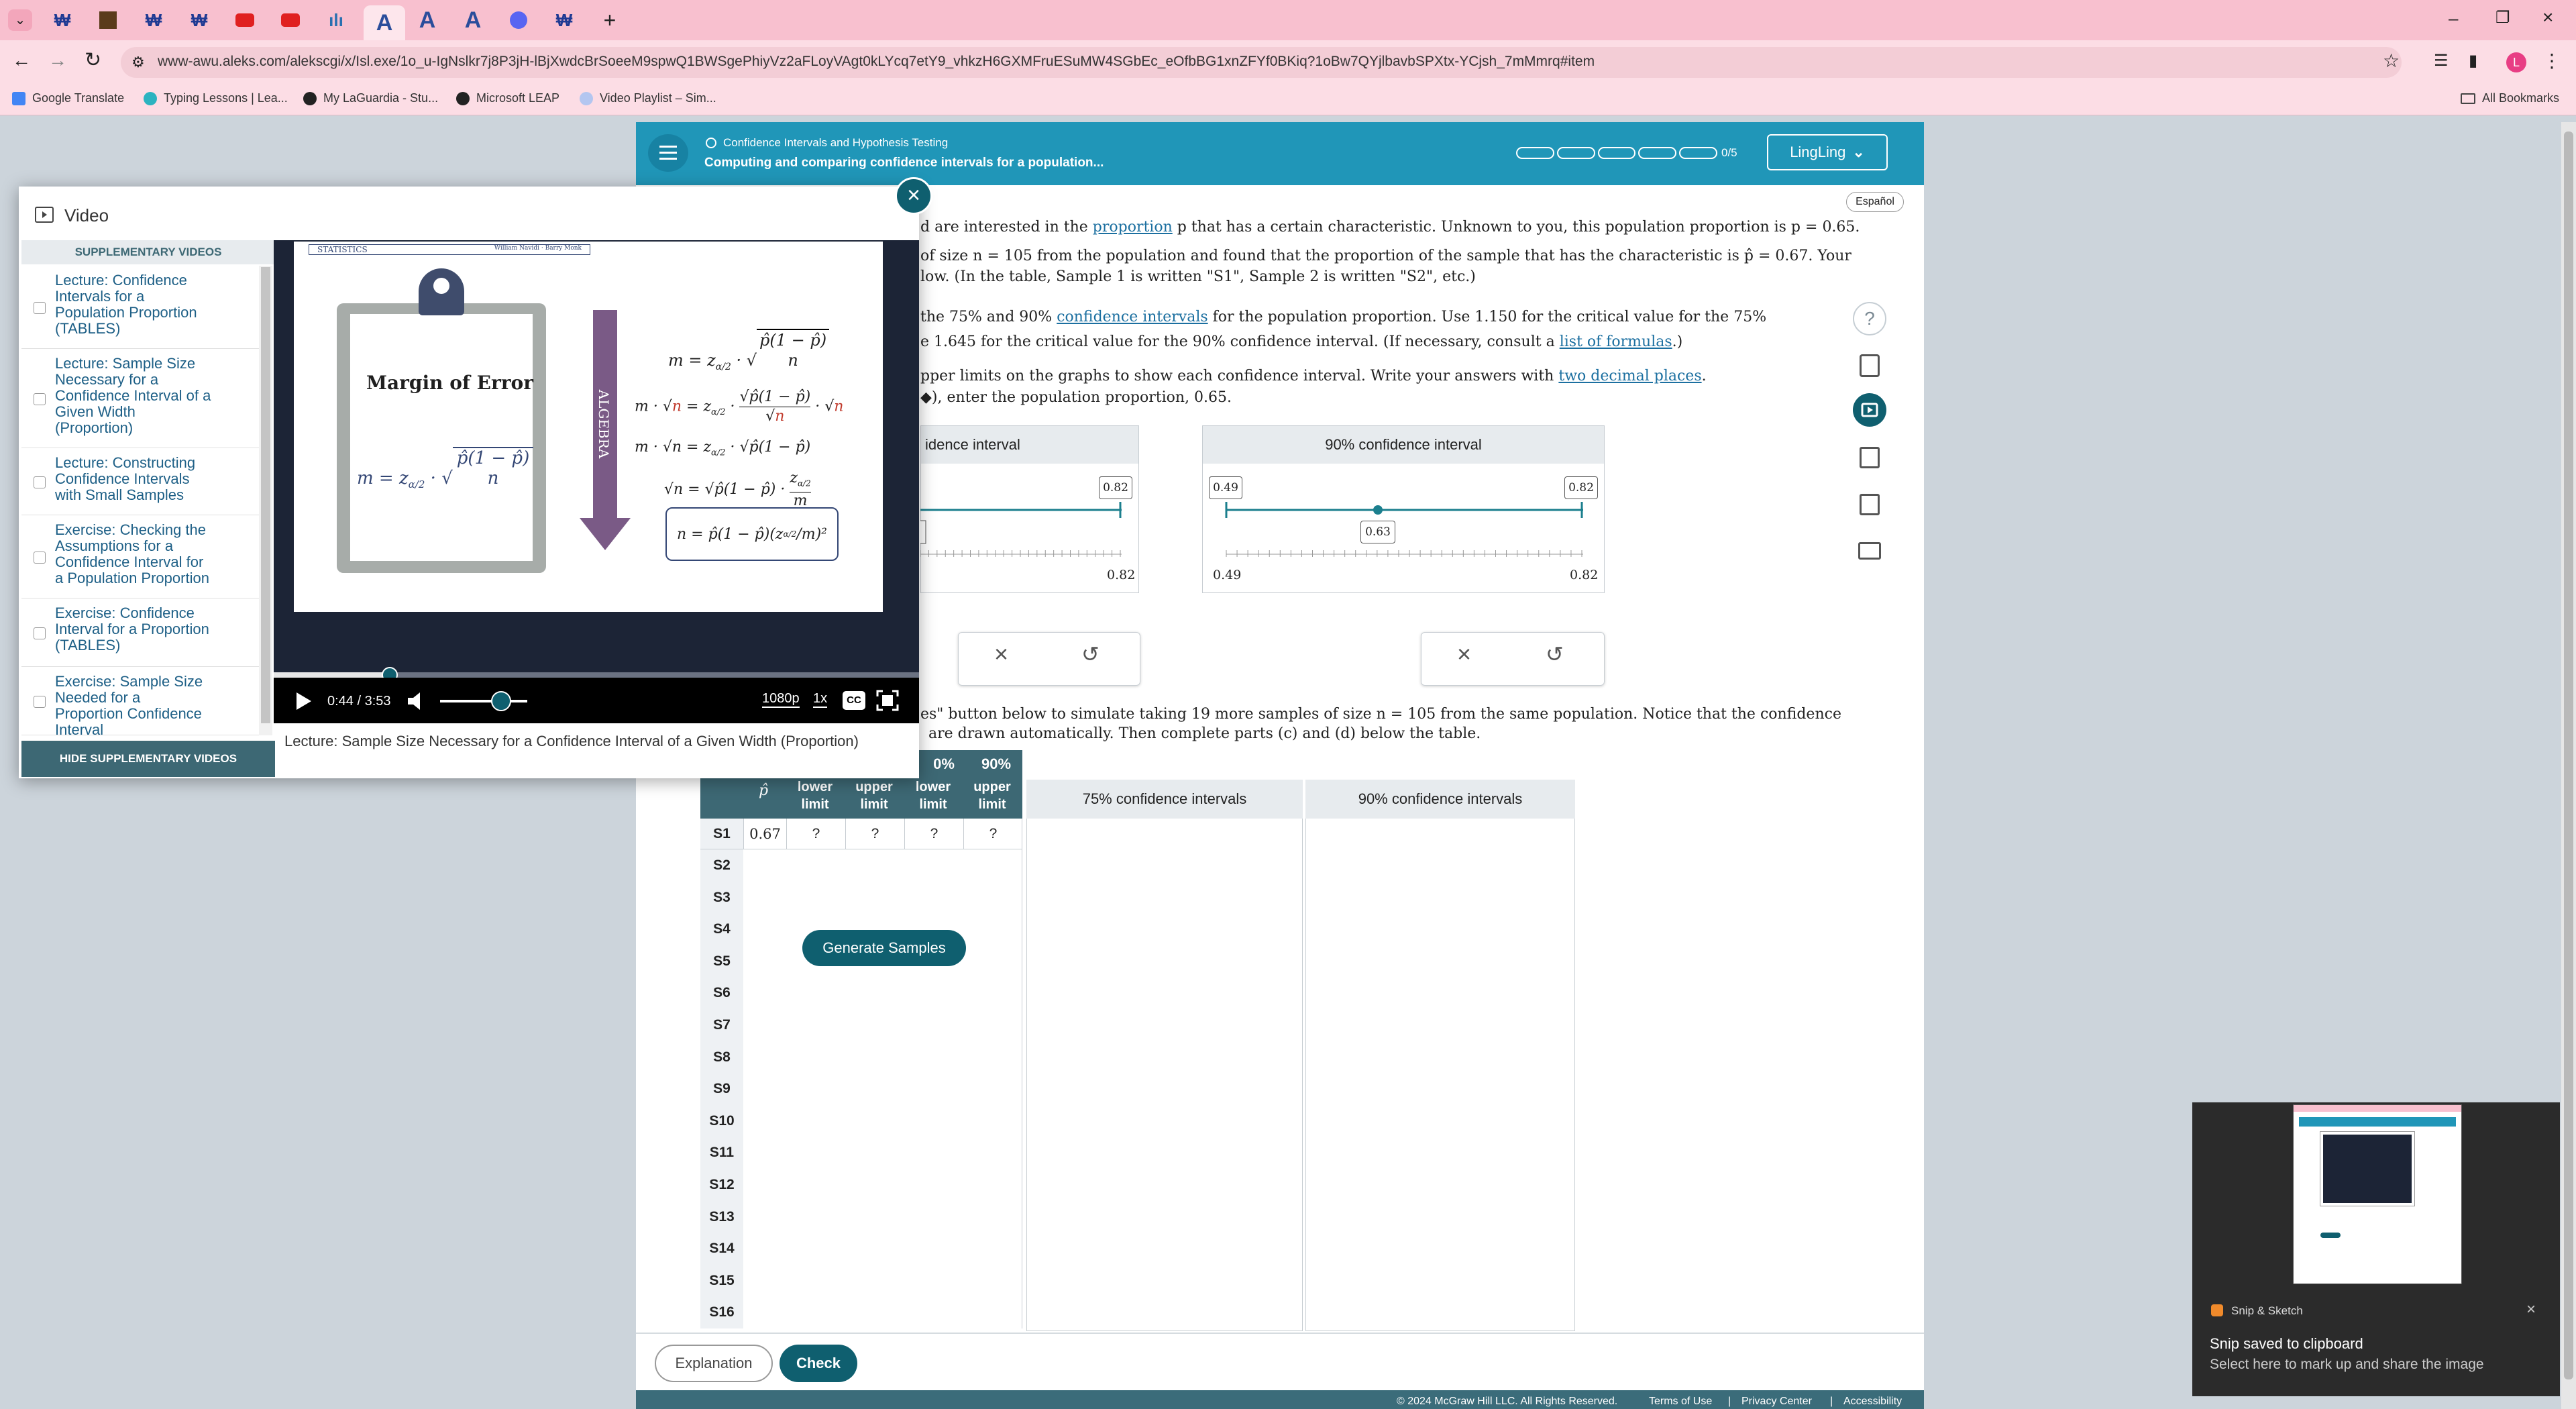  I want to click on bookmark-google-translate: Google Translate, so click(68, 98).